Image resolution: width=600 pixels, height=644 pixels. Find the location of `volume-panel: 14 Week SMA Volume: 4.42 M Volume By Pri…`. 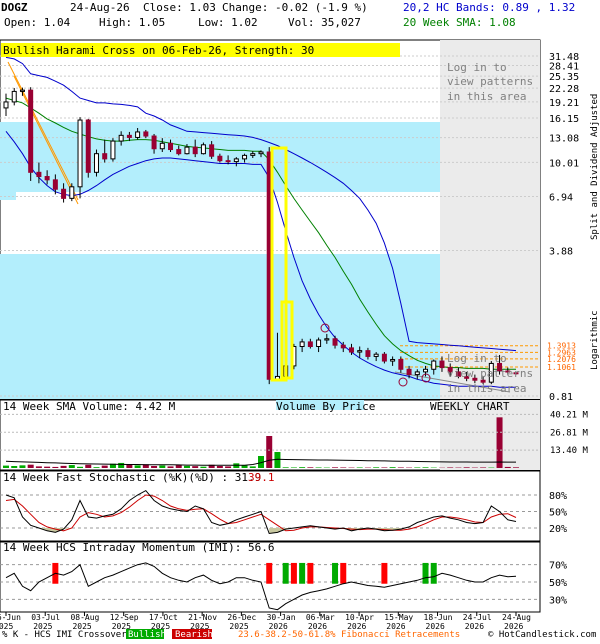

volume-panel: 14 Week SMA Volume: 4.42 M Volume By Pri… is located at coordinates (294, 435).